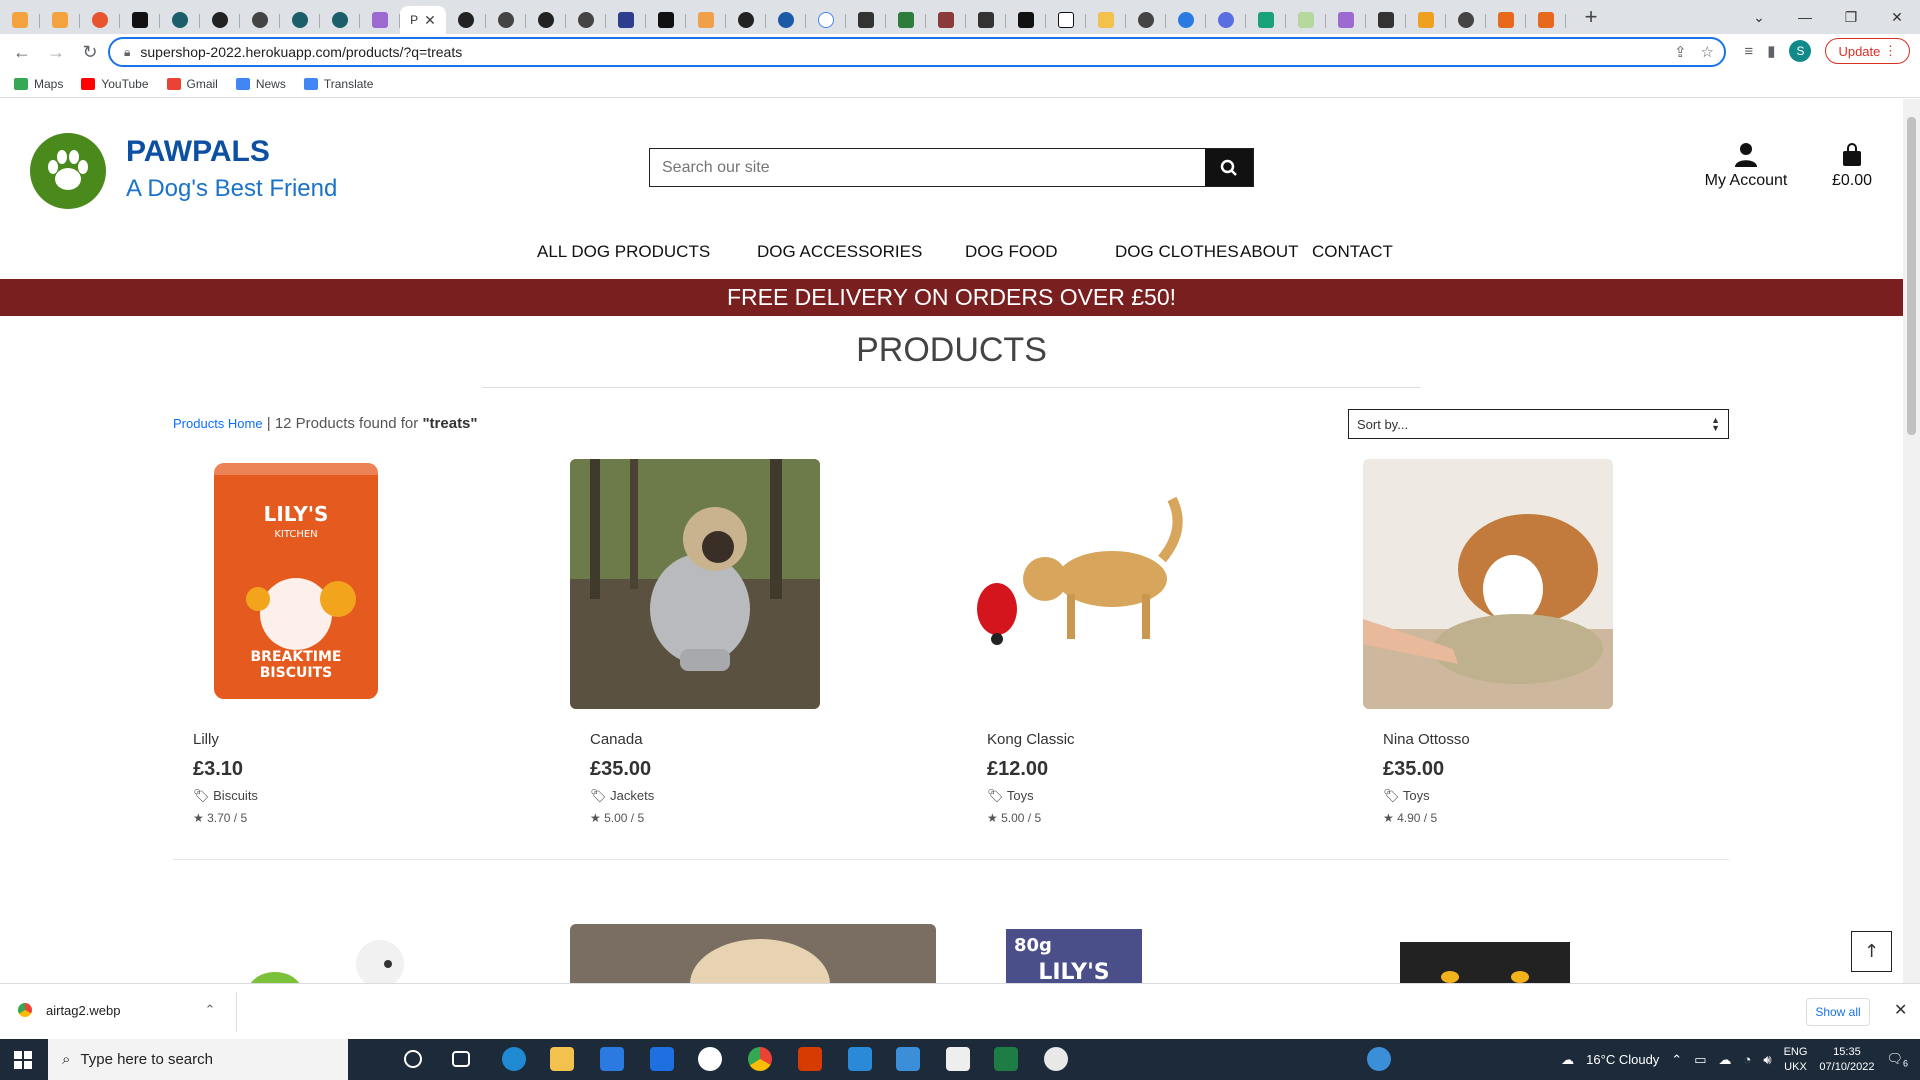 The height and width of the screenshot is (1080, 1920). I want to click on product-card: Nina Ottosso £35.00 🏷︎ Toys ★ 4.90 / 5, so click(1513, 642).